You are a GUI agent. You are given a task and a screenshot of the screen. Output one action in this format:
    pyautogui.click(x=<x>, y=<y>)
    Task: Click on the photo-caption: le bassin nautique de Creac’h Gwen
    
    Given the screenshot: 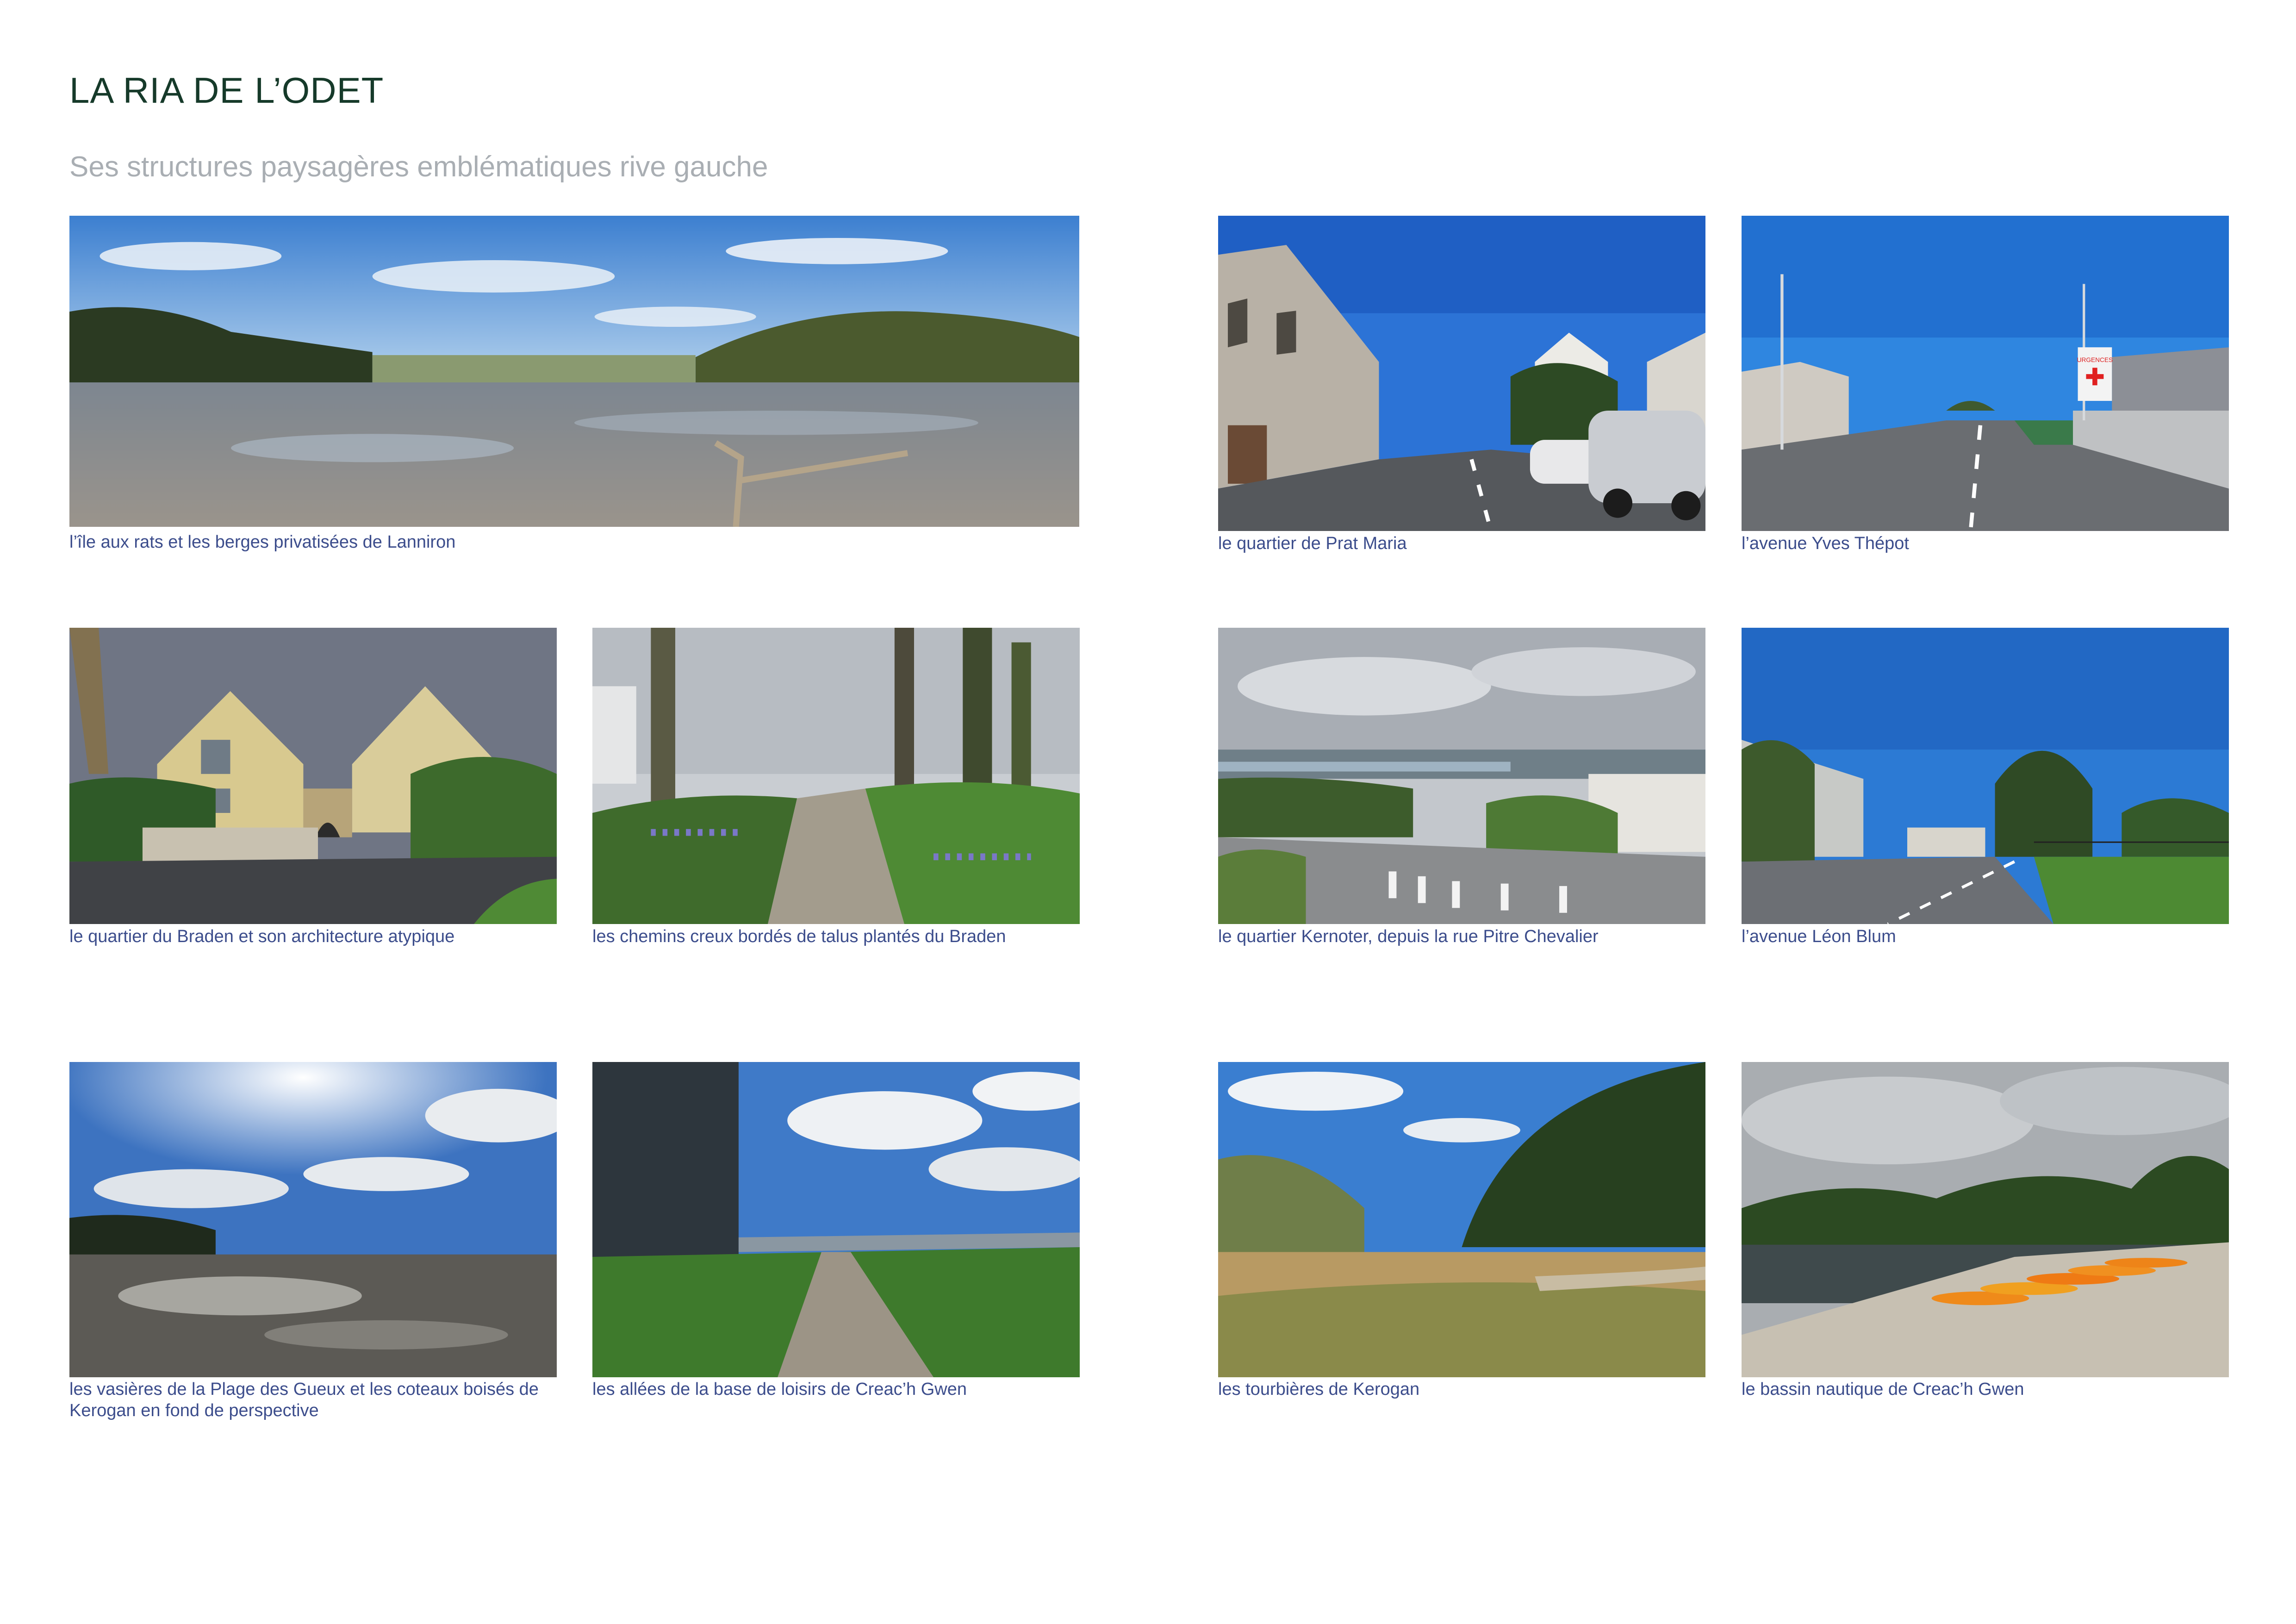 What is the action you would take?
    pyautogui.click(x=1883, y=1389)
    